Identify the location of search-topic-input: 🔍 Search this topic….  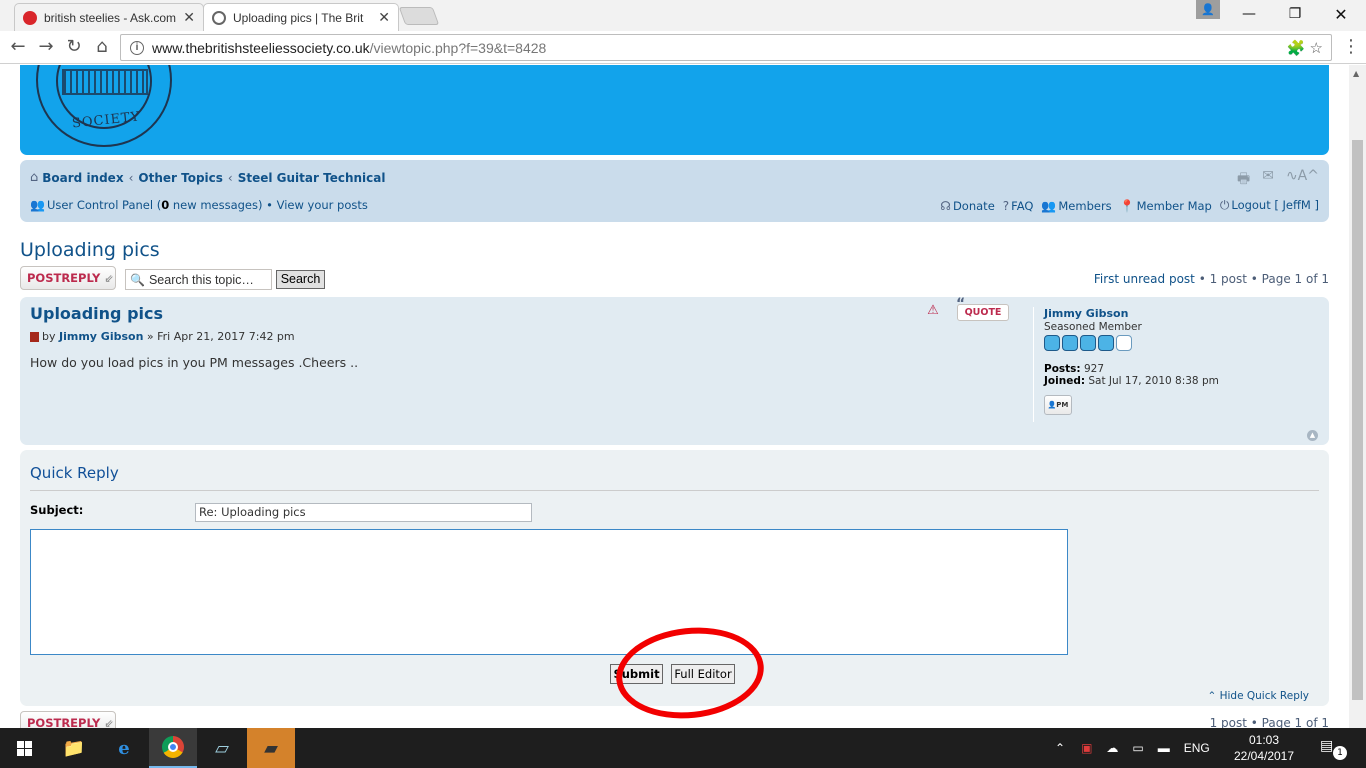
(198, 279).